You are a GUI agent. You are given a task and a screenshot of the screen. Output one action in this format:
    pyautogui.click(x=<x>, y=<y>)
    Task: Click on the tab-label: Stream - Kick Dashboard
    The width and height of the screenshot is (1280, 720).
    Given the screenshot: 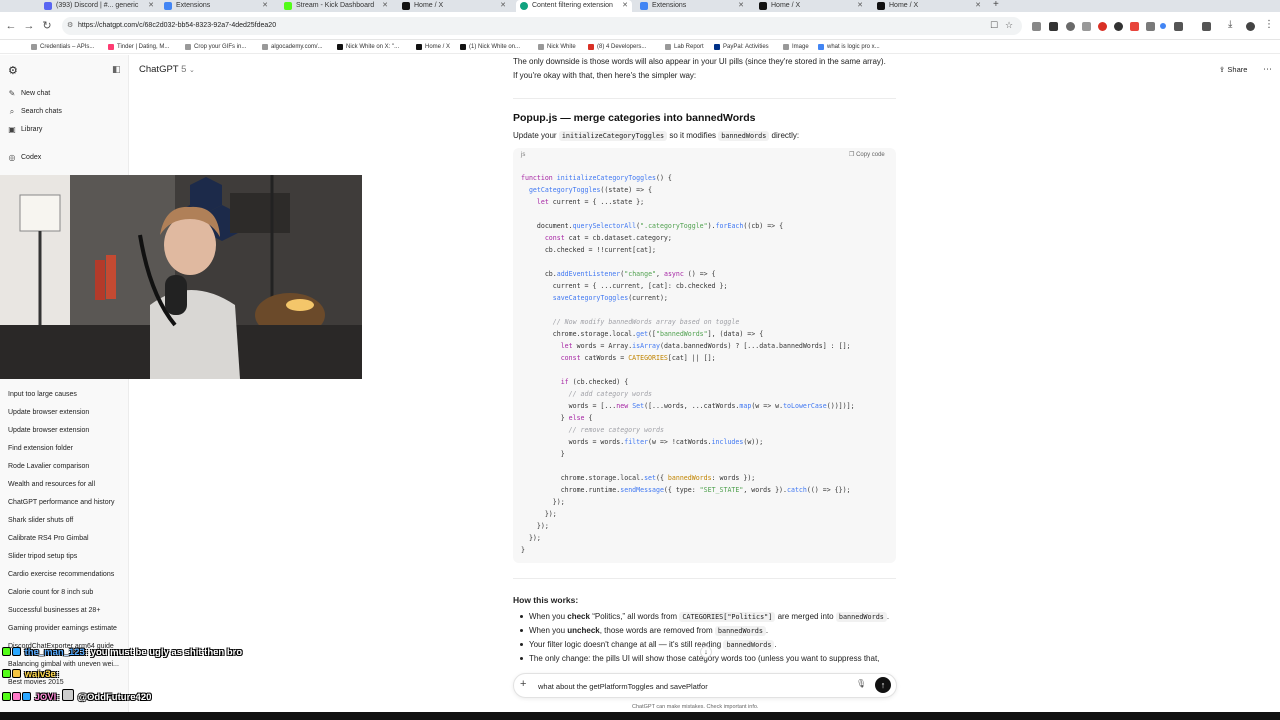 What is the action you would take?
    pyautogui.click(x=335, y=5)
    